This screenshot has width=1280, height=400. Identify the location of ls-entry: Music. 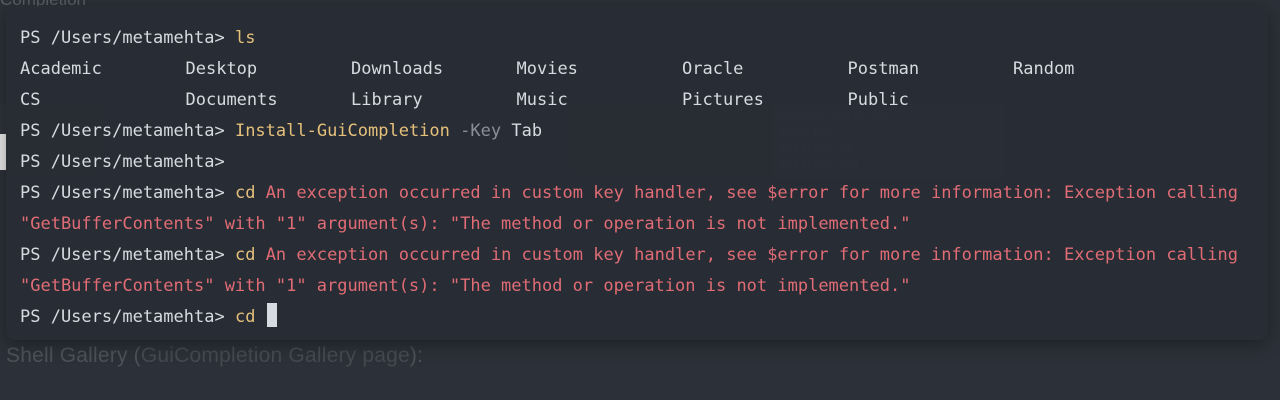
(542, 100).